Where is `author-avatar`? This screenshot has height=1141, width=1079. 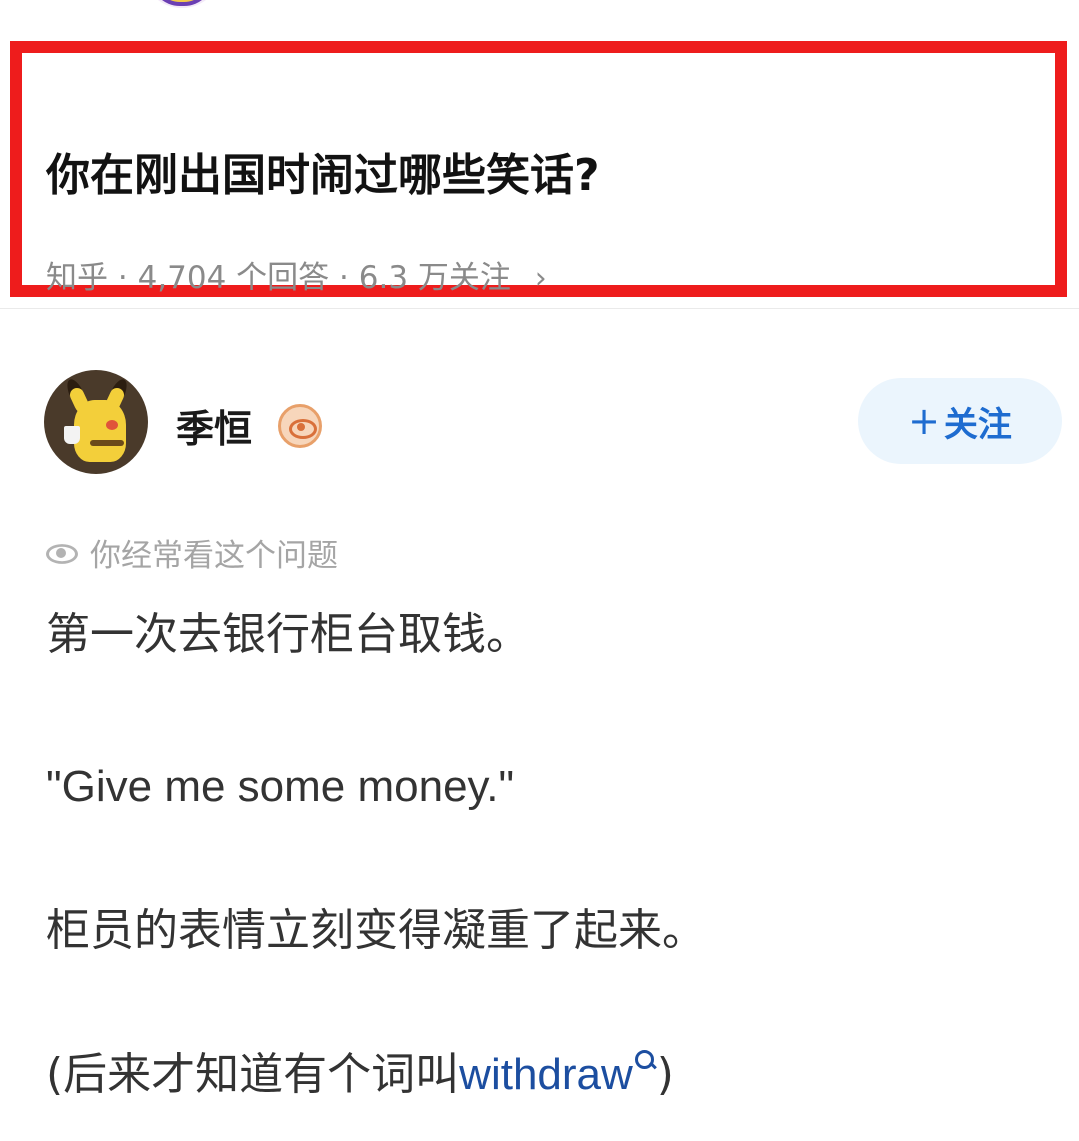 author-avatar is located at coordinates (96, 422).